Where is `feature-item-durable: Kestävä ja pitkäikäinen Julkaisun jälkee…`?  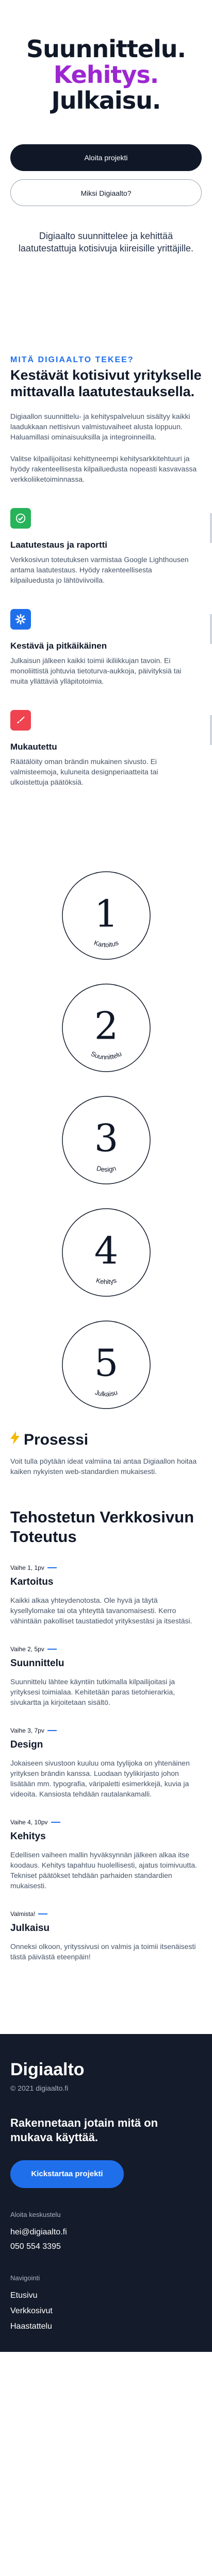 feature-item-durable: Kestävä ja pitkäikäinen Julkaisun jälkee… is located at coordinates (111, 647).